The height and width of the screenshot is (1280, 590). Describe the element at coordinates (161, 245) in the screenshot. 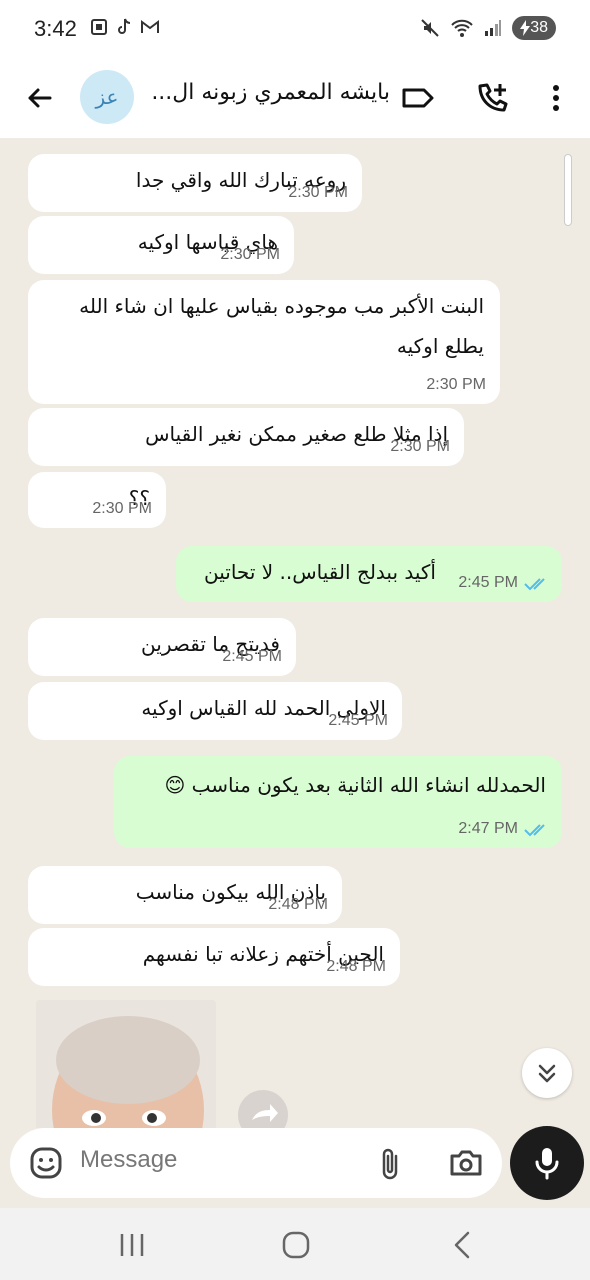

I see `message-bubble-incoming: هاي قياسها اوكيه 2:30 PM` at that location.